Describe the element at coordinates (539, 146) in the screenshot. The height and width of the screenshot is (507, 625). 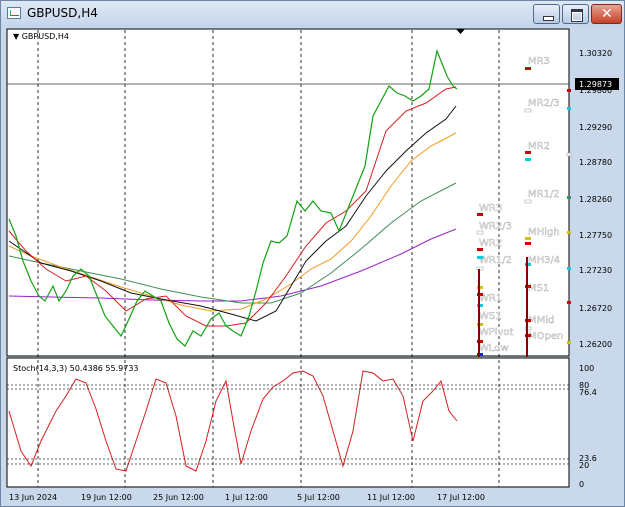
I see `pivot-label-mr2: MR2` at that location.